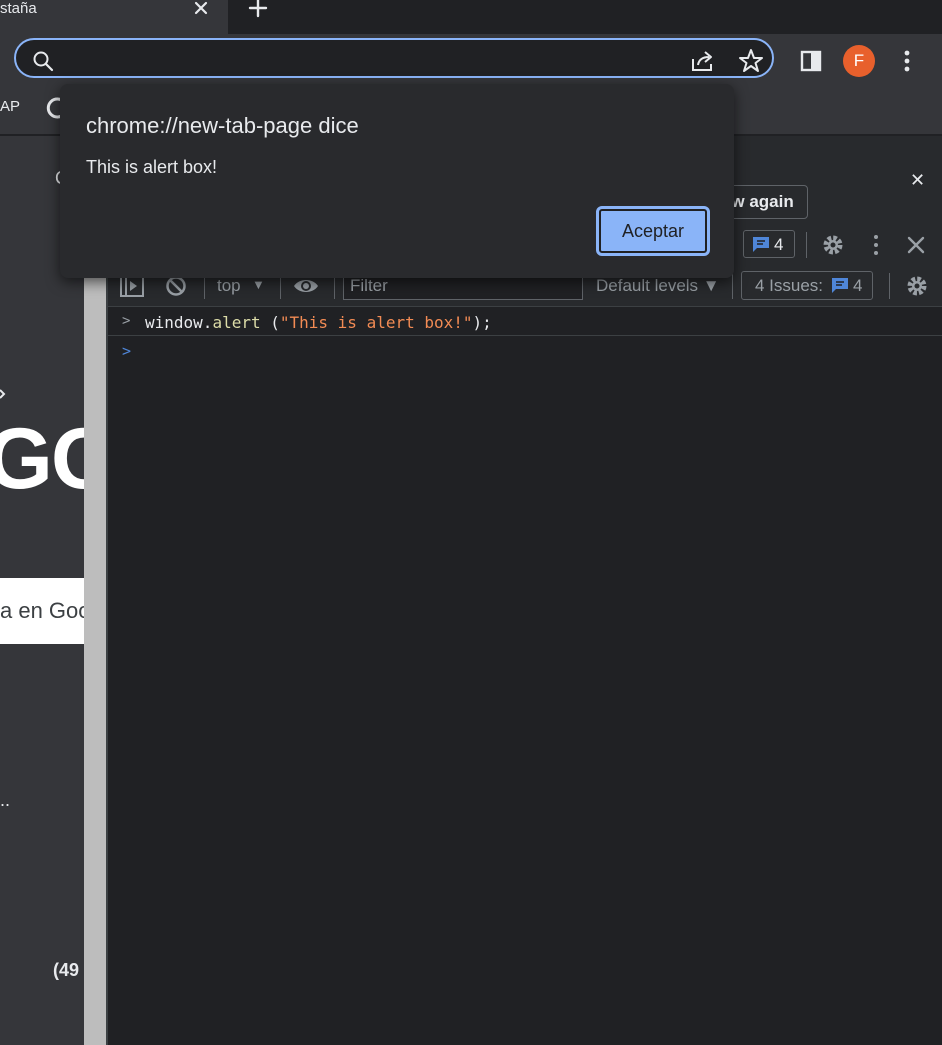 This screenshot has height=1045, width=942. What do you see at coordinates (126, 321) in the screenshot?
I see `chevron-right-icon: >` at bounding box center [126, 321].